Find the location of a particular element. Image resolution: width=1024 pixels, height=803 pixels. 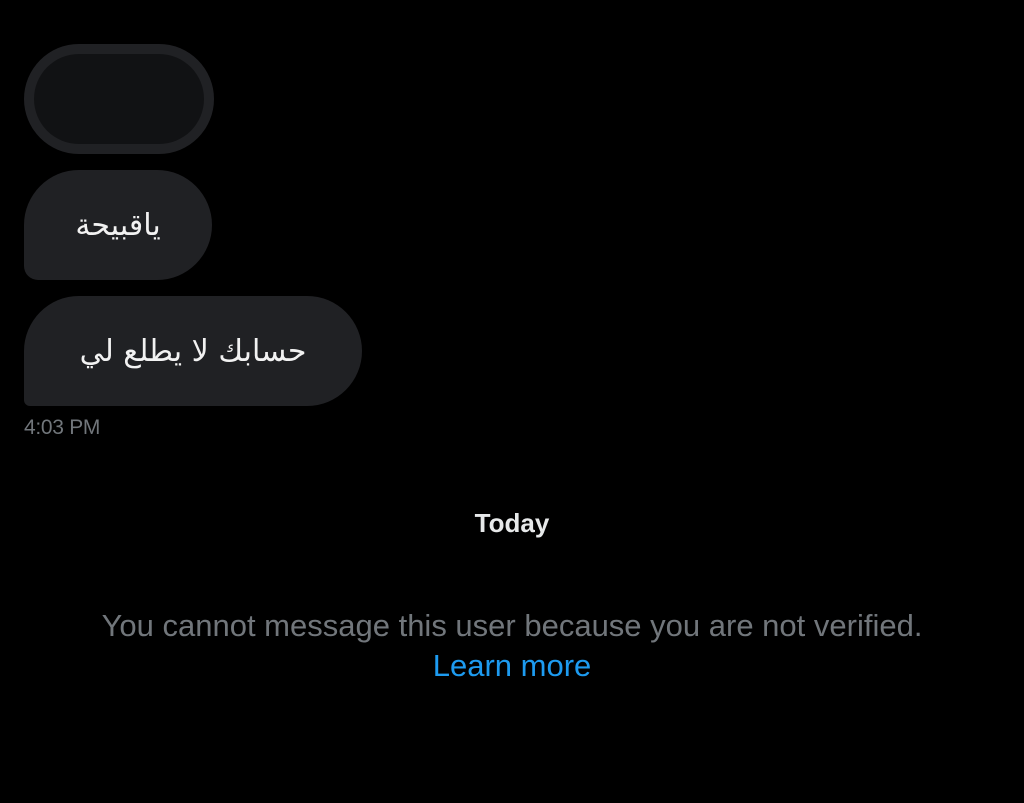

learn-more-link: Learn more is located at coordinates (512, 666).